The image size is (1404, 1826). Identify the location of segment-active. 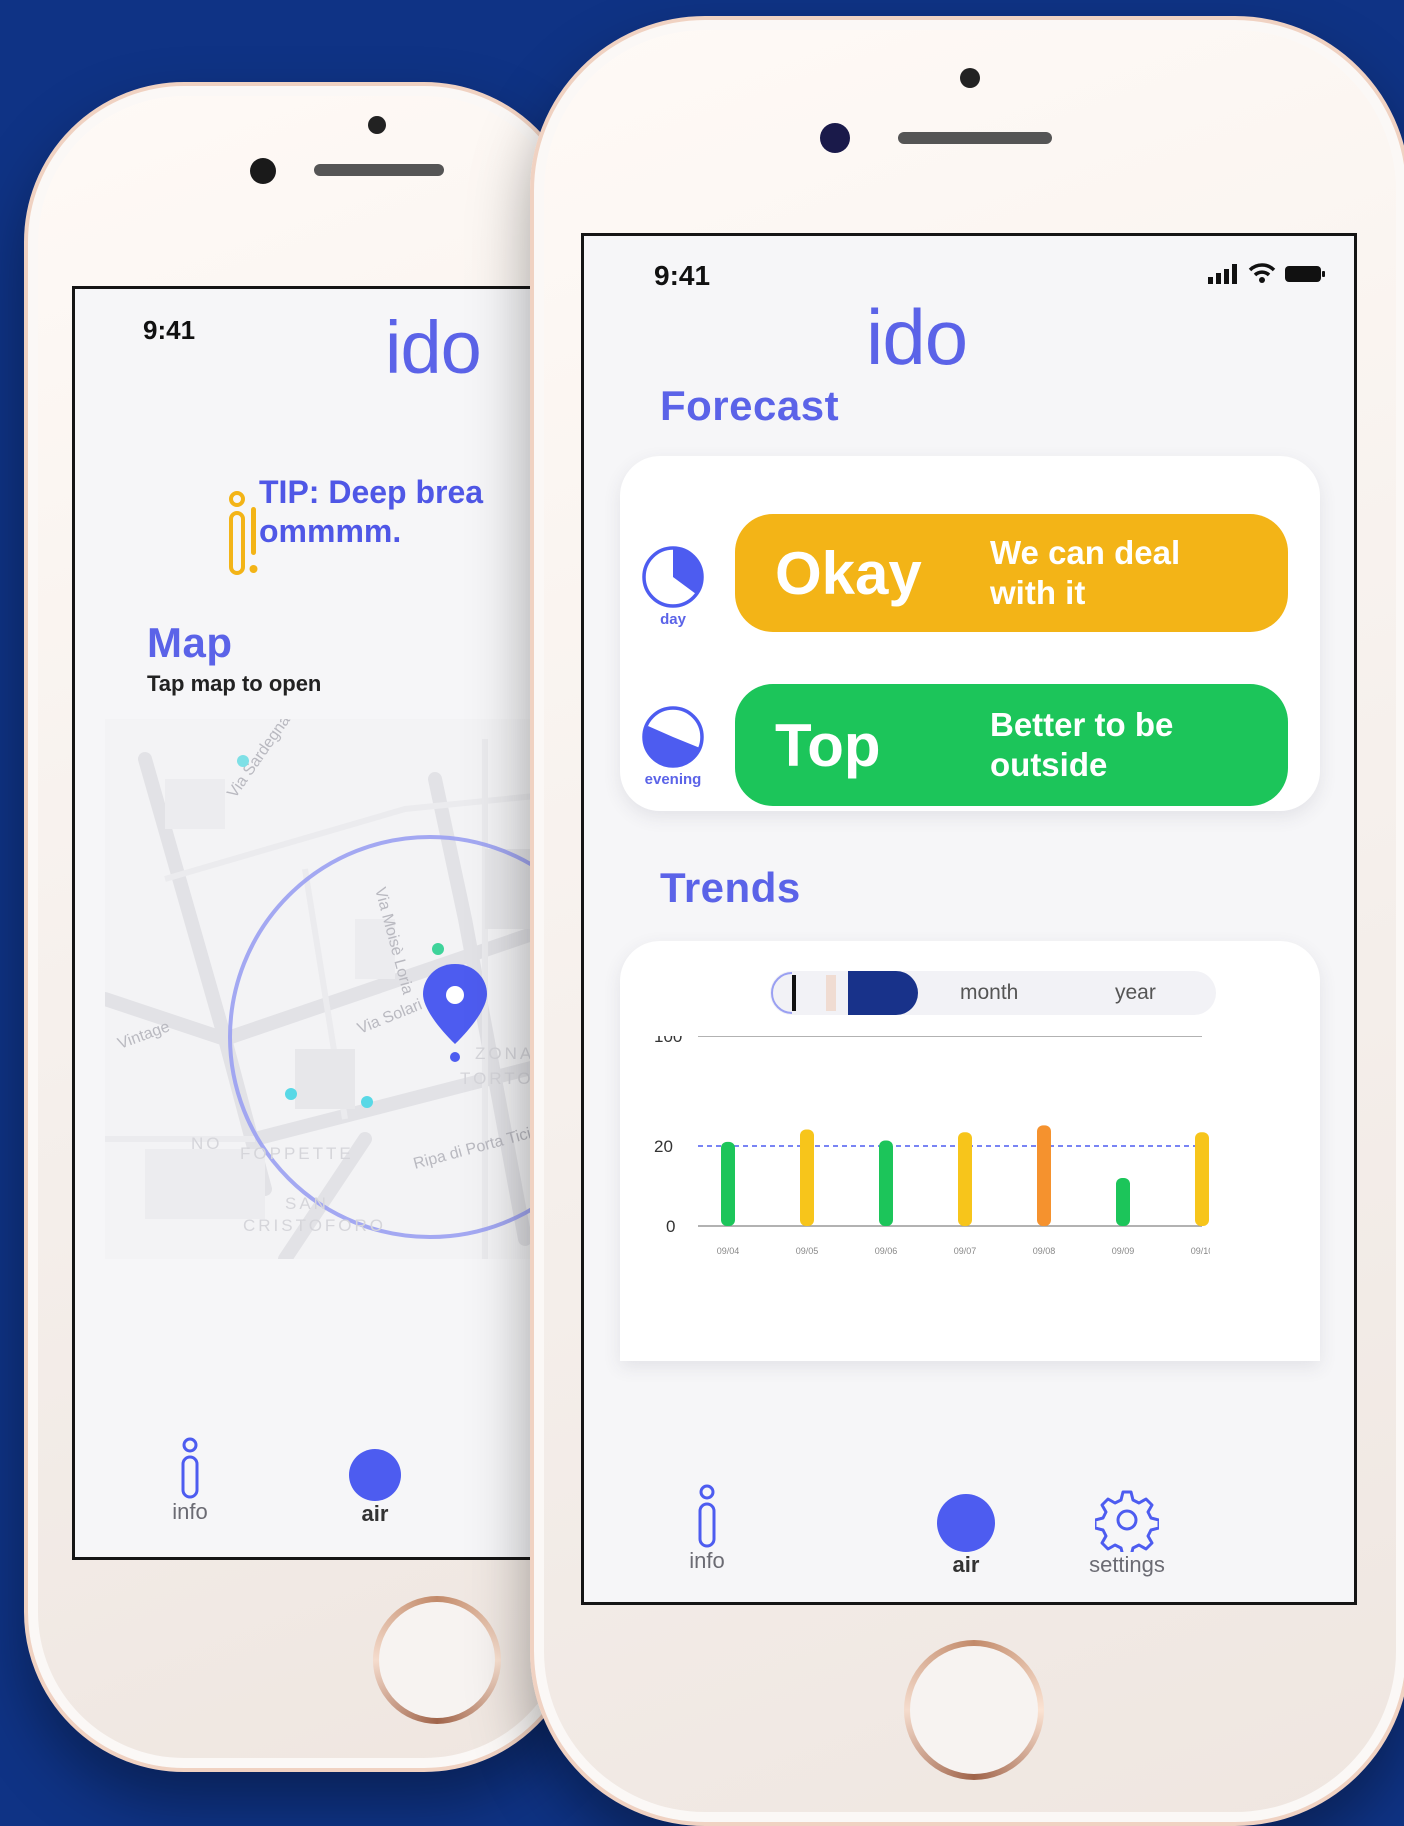
(883, 993).